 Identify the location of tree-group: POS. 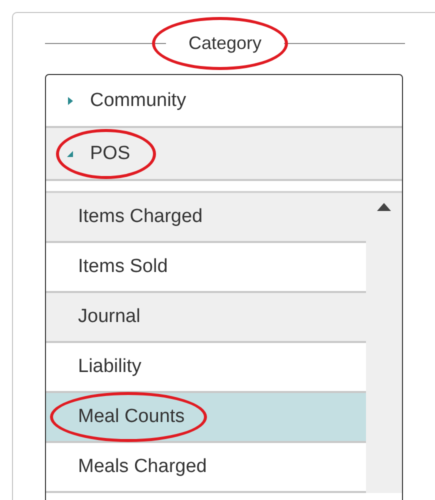
(224, 154).